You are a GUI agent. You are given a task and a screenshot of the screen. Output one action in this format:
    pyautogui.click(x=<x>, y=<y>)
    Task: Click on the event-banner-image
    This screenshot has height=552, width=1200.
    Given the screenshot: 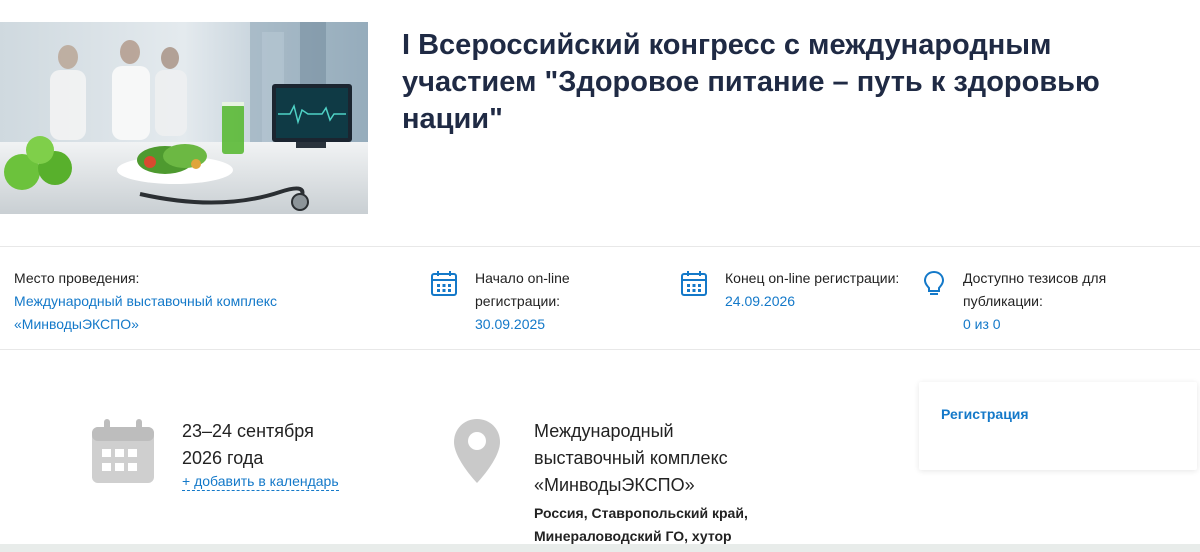 What is the action you would take?
    pyautogui.click(x=184, y=118)
    